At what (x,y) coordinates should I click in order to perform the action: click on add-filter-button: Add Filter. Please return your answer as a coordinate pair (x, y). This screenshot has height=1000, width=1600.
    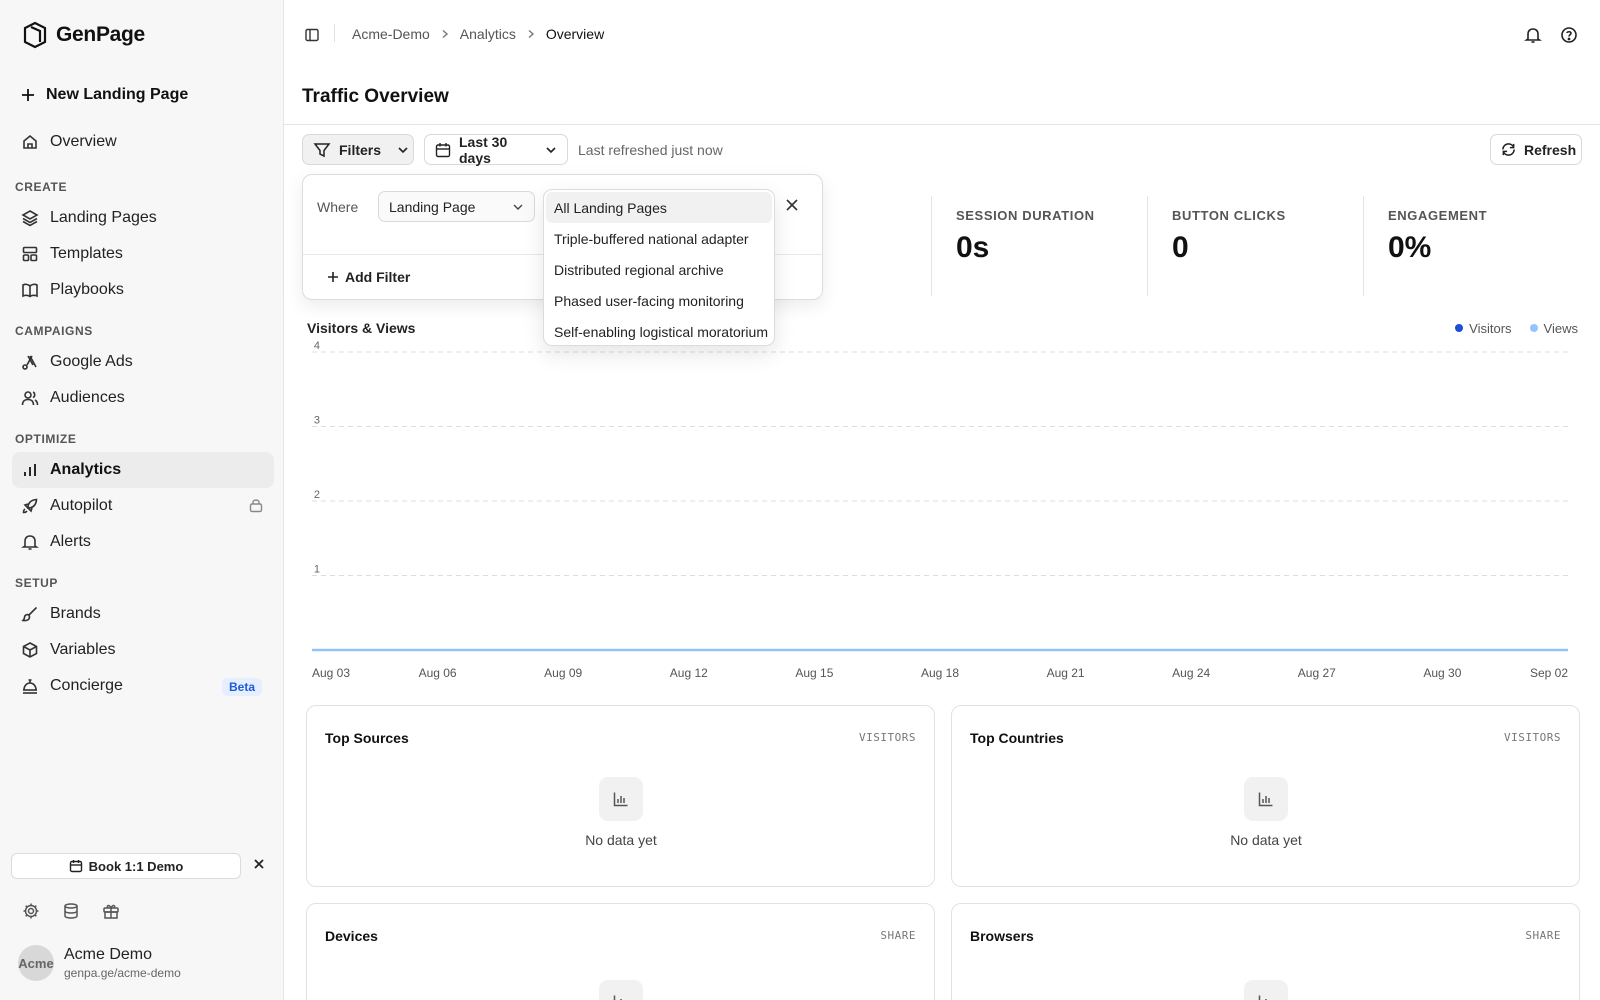
    Looking at the image, I should click on (368, 277).